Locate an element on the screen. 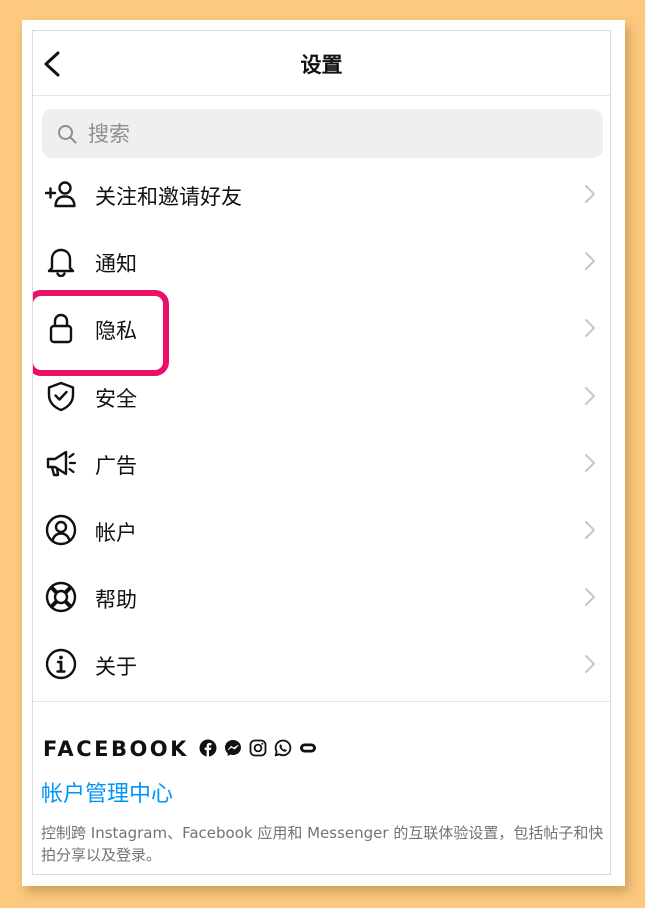 Image resolution: width=645 pixels, height=908 pixels. info-icon is located at coordinates (61, 664).